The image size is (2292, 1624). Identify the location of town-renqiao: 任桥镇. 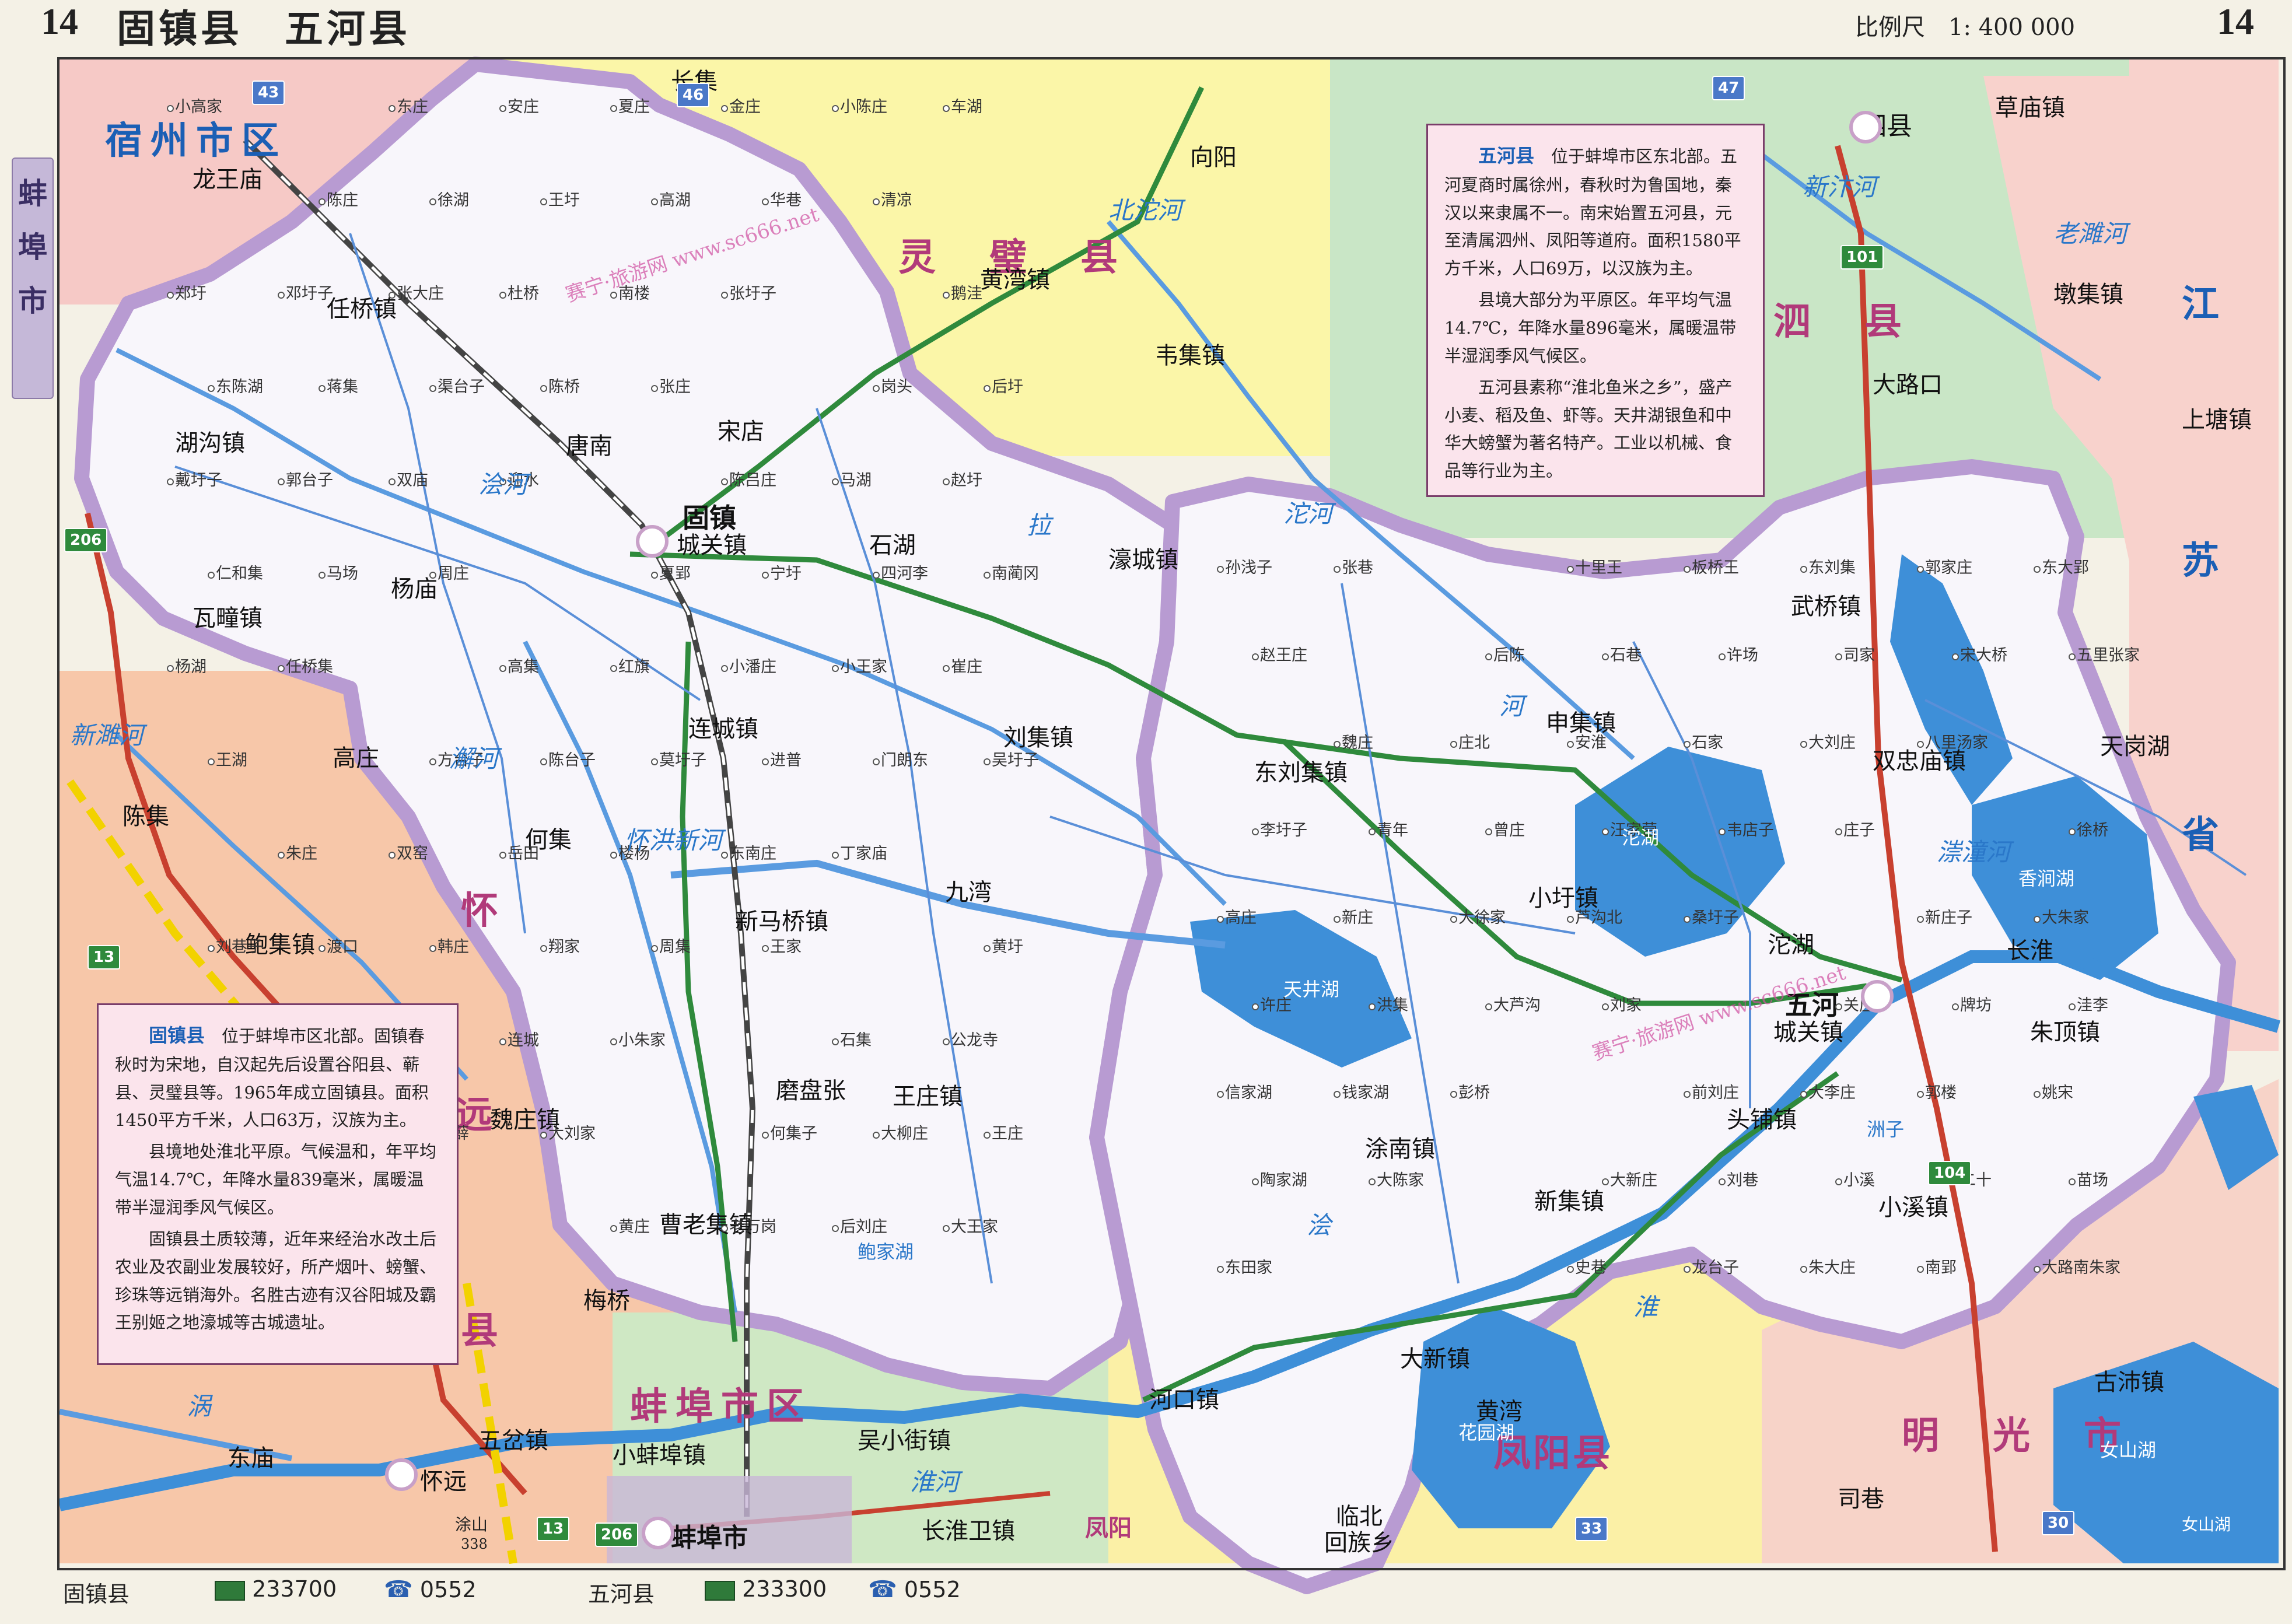
(362, 309).